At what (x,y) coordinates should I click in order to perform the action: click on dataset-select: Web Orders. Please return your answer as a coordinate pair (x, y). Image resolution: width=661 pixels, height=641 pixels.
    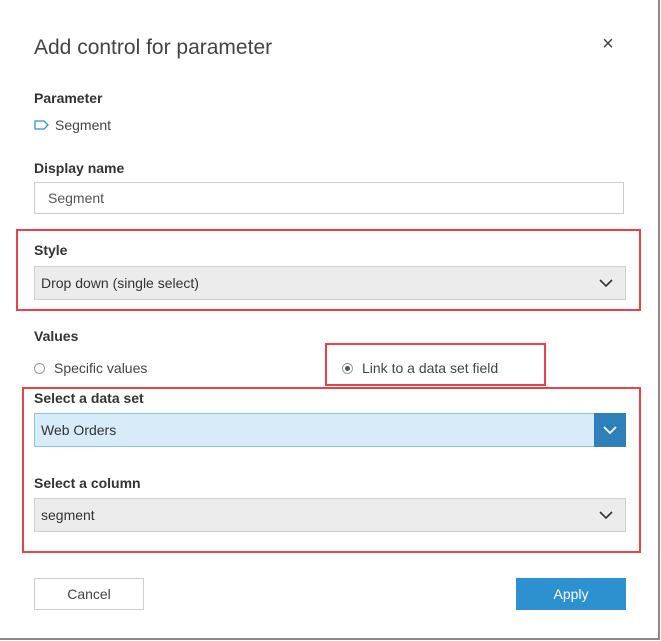
    Looking at the image, I should click on (330, 430).